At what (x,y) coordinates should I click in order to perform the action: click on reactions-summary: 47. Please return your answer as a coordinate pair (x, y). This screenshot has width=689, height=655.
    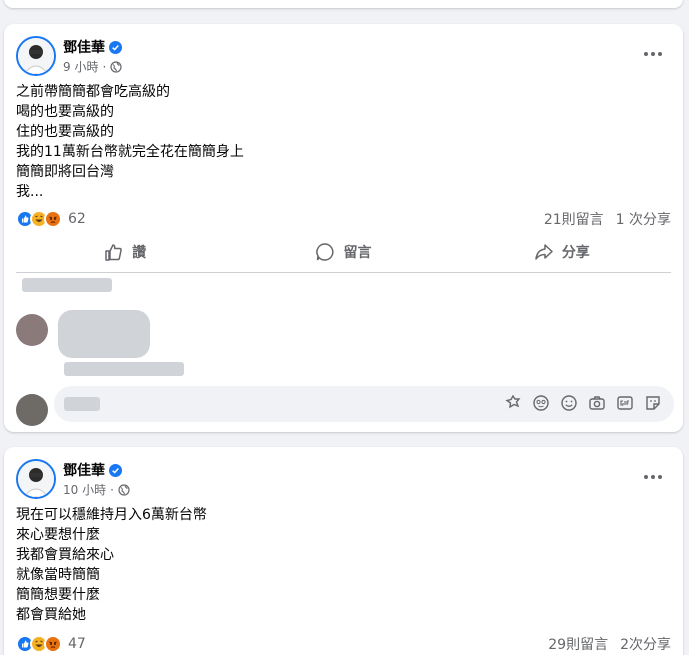
    Looking at the image, I should click on (51, 644).